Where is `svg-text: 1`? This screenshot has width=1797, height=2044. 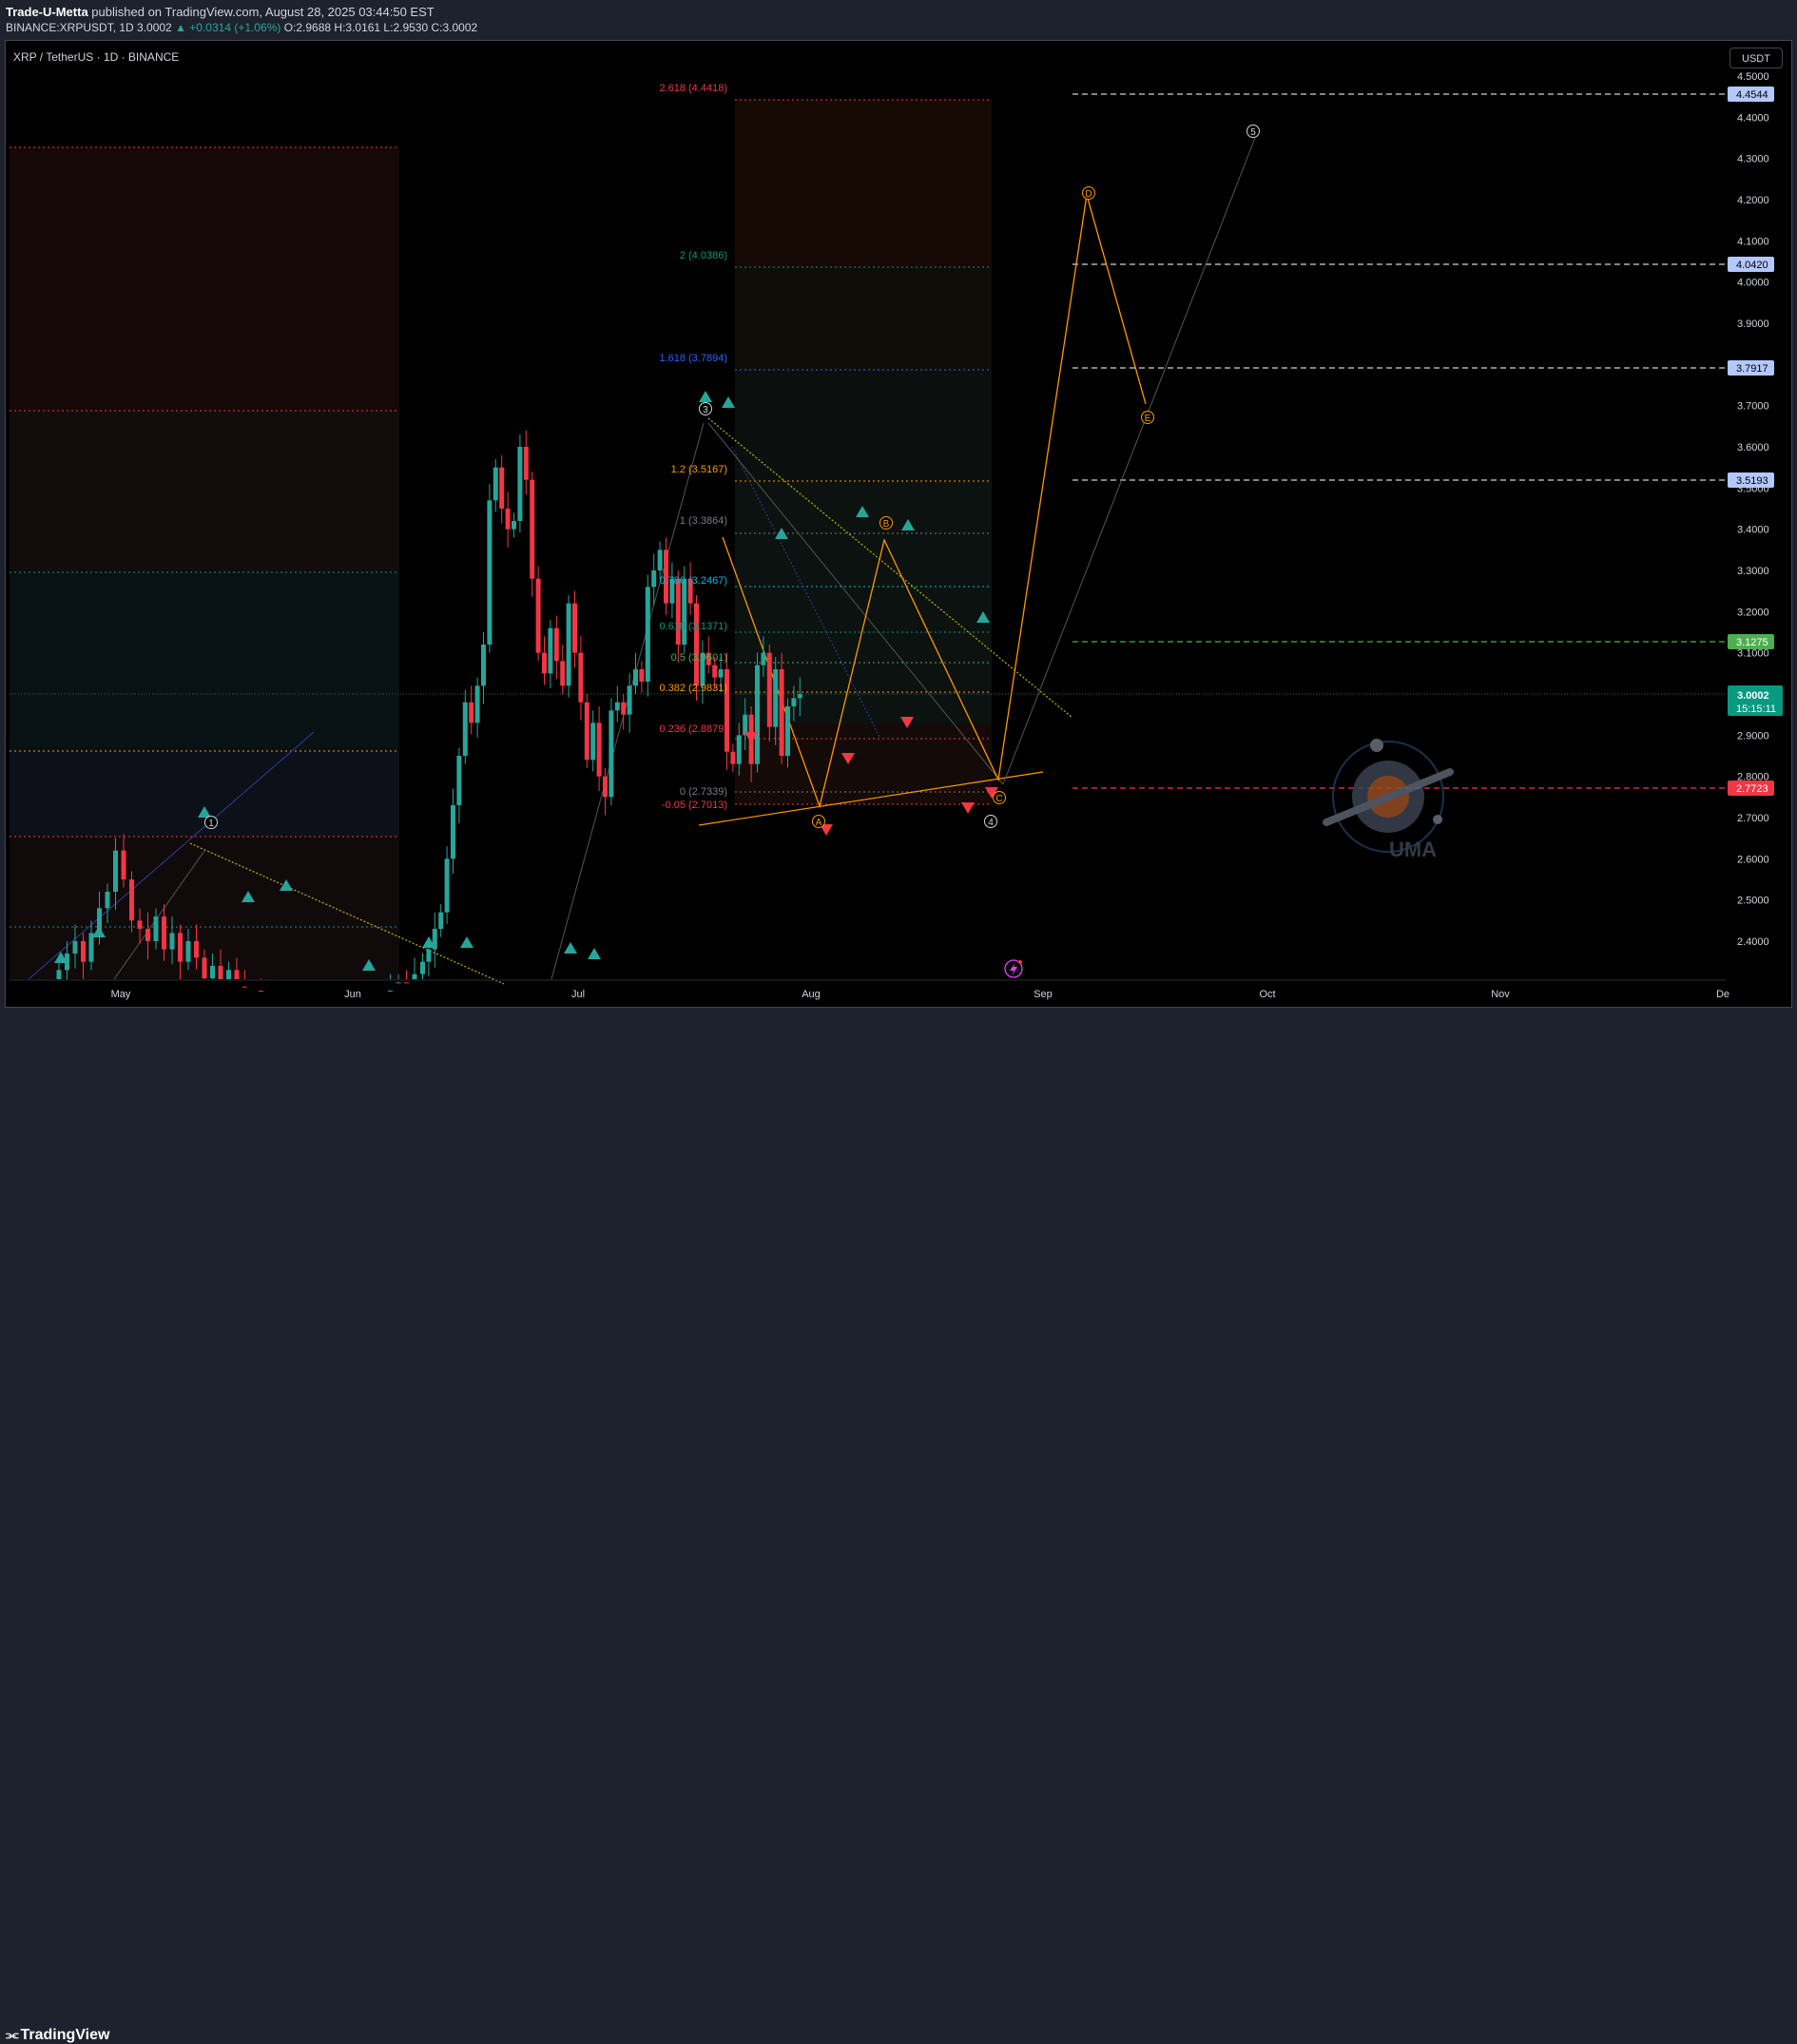 svg-text: 1 is located at coordinates (211, 824).